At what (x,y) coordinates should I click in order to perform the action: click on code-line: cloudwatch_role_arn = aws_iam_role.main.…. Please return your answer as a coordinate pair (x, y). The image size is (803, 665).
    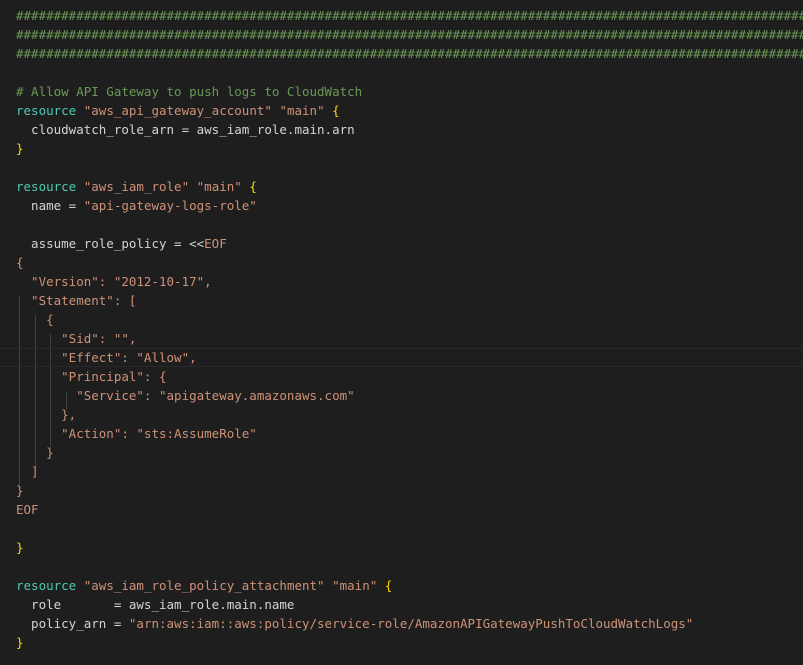
    Looking at the image, I should click on (185, 129).